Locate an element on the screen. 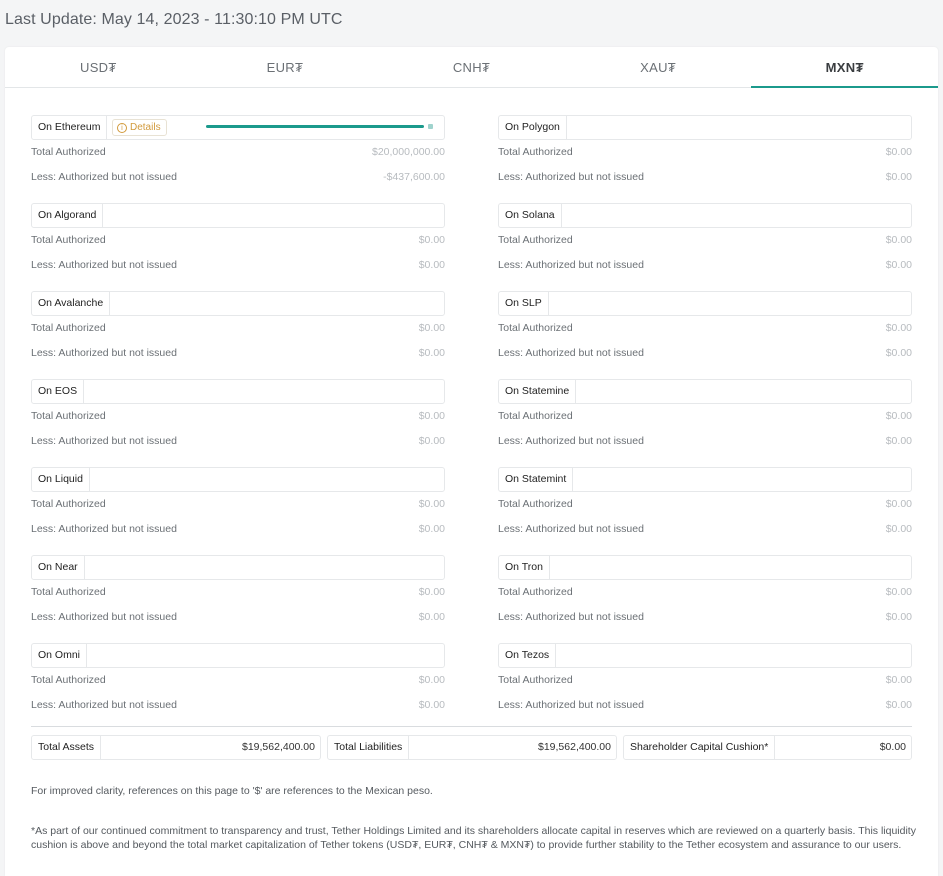 This screenshot has width=943, height=876. total-assets-box: Total Assets $19,562,400.00 is located at coordinates (176, 747).